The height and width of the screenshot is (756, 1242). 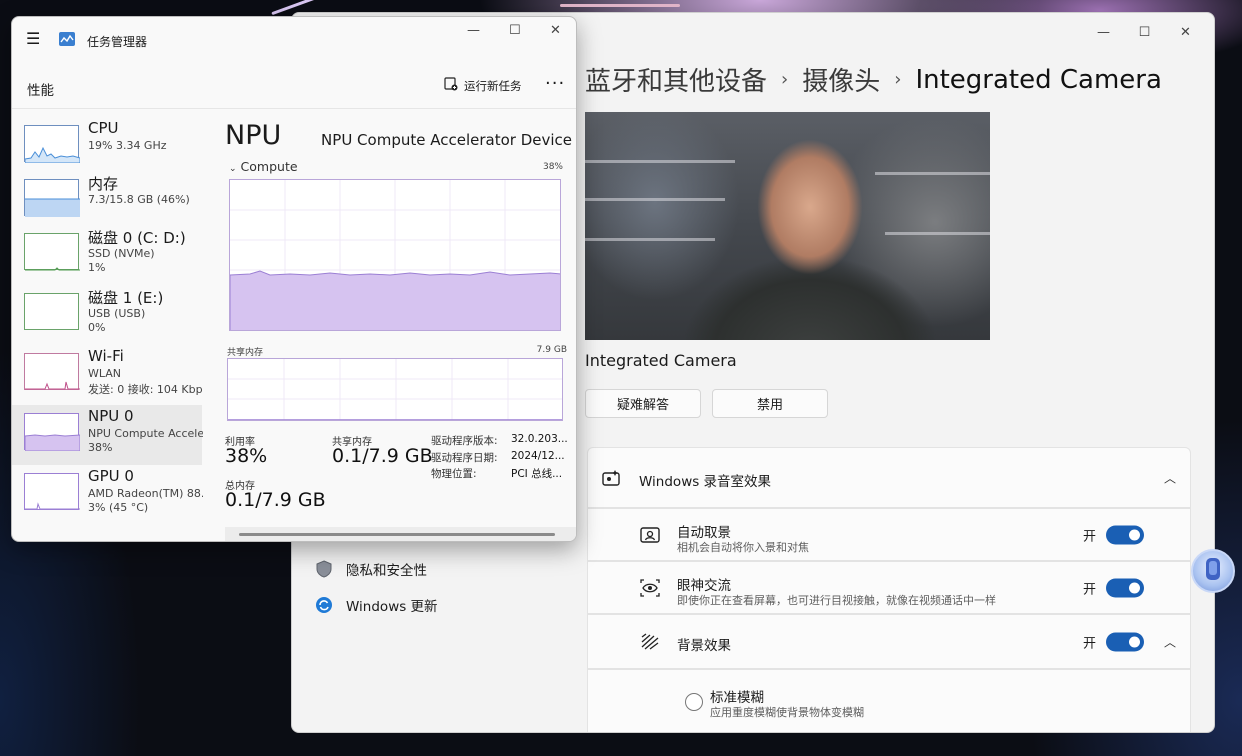 What do you see at coordinates (1125, 587) in the screenshot?
I see `eye-contact-toggle` at bounding box center [1125, 587].